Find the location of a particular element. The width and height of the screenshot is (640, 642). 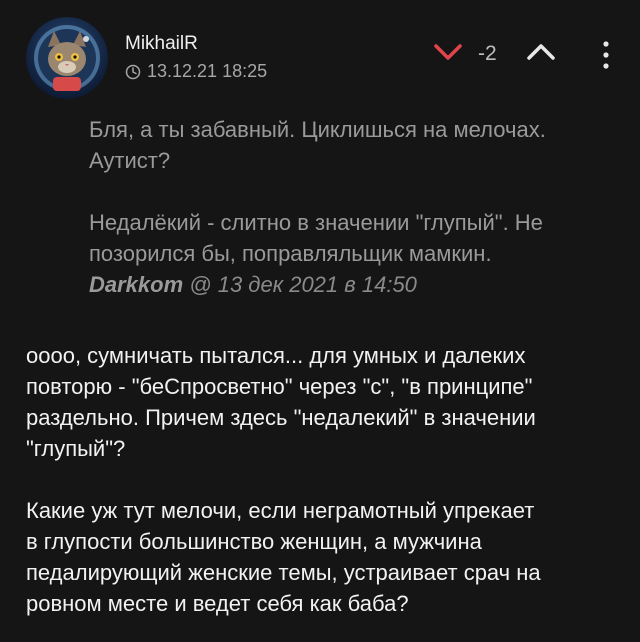

upvote-button is located at coordinates (541, 52).